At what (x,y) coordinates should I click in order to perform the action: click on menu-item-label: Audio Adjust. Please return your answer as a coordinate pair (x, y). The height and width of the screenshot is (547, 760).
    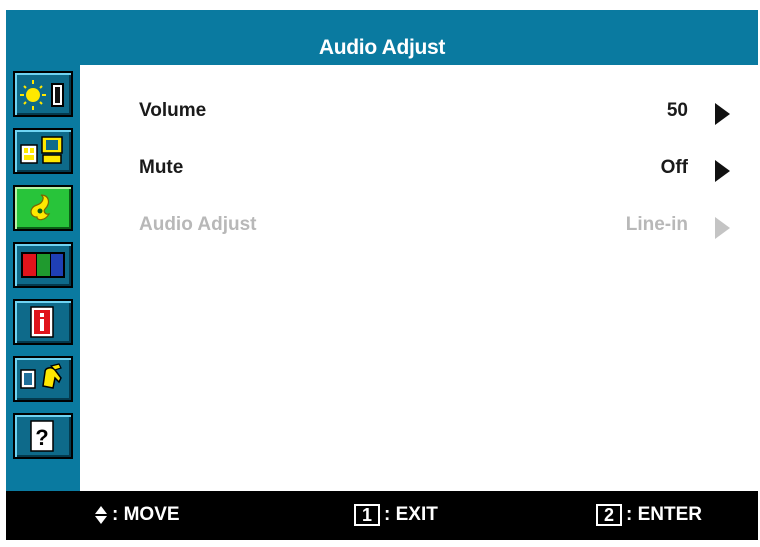
    Looking at the image, I should click on (198, 224).